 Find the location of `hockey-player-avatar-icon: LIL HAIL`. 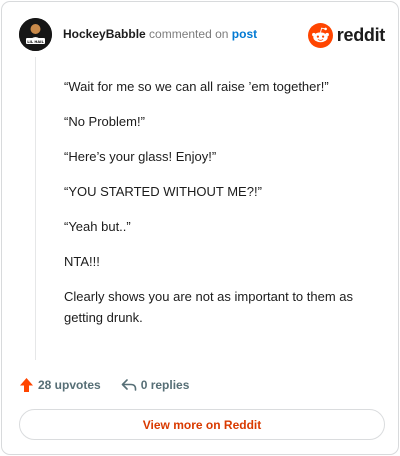

hockey-player-avatar-icon: LIL HAIL is located at coordinates (35, 34).